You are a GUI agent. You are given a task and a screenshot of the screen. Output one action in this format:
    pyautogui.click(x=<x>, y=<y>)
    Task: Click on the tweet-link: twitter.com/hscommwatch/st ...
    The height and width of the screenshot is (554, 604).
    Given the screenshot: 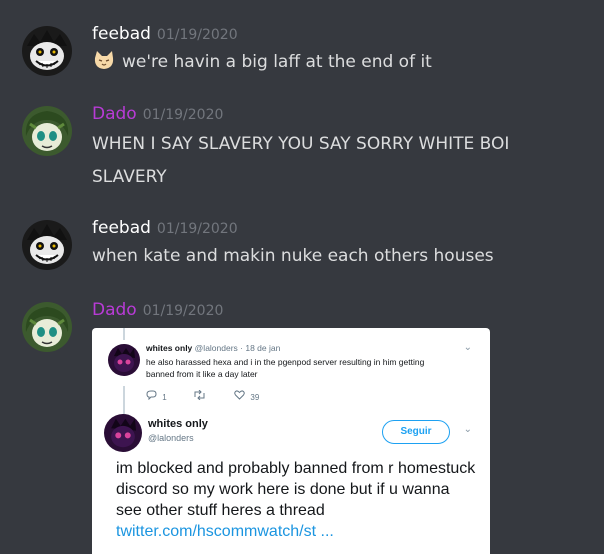 What is the action you would take?
    pyautogui.click(x=225, y=531)
    